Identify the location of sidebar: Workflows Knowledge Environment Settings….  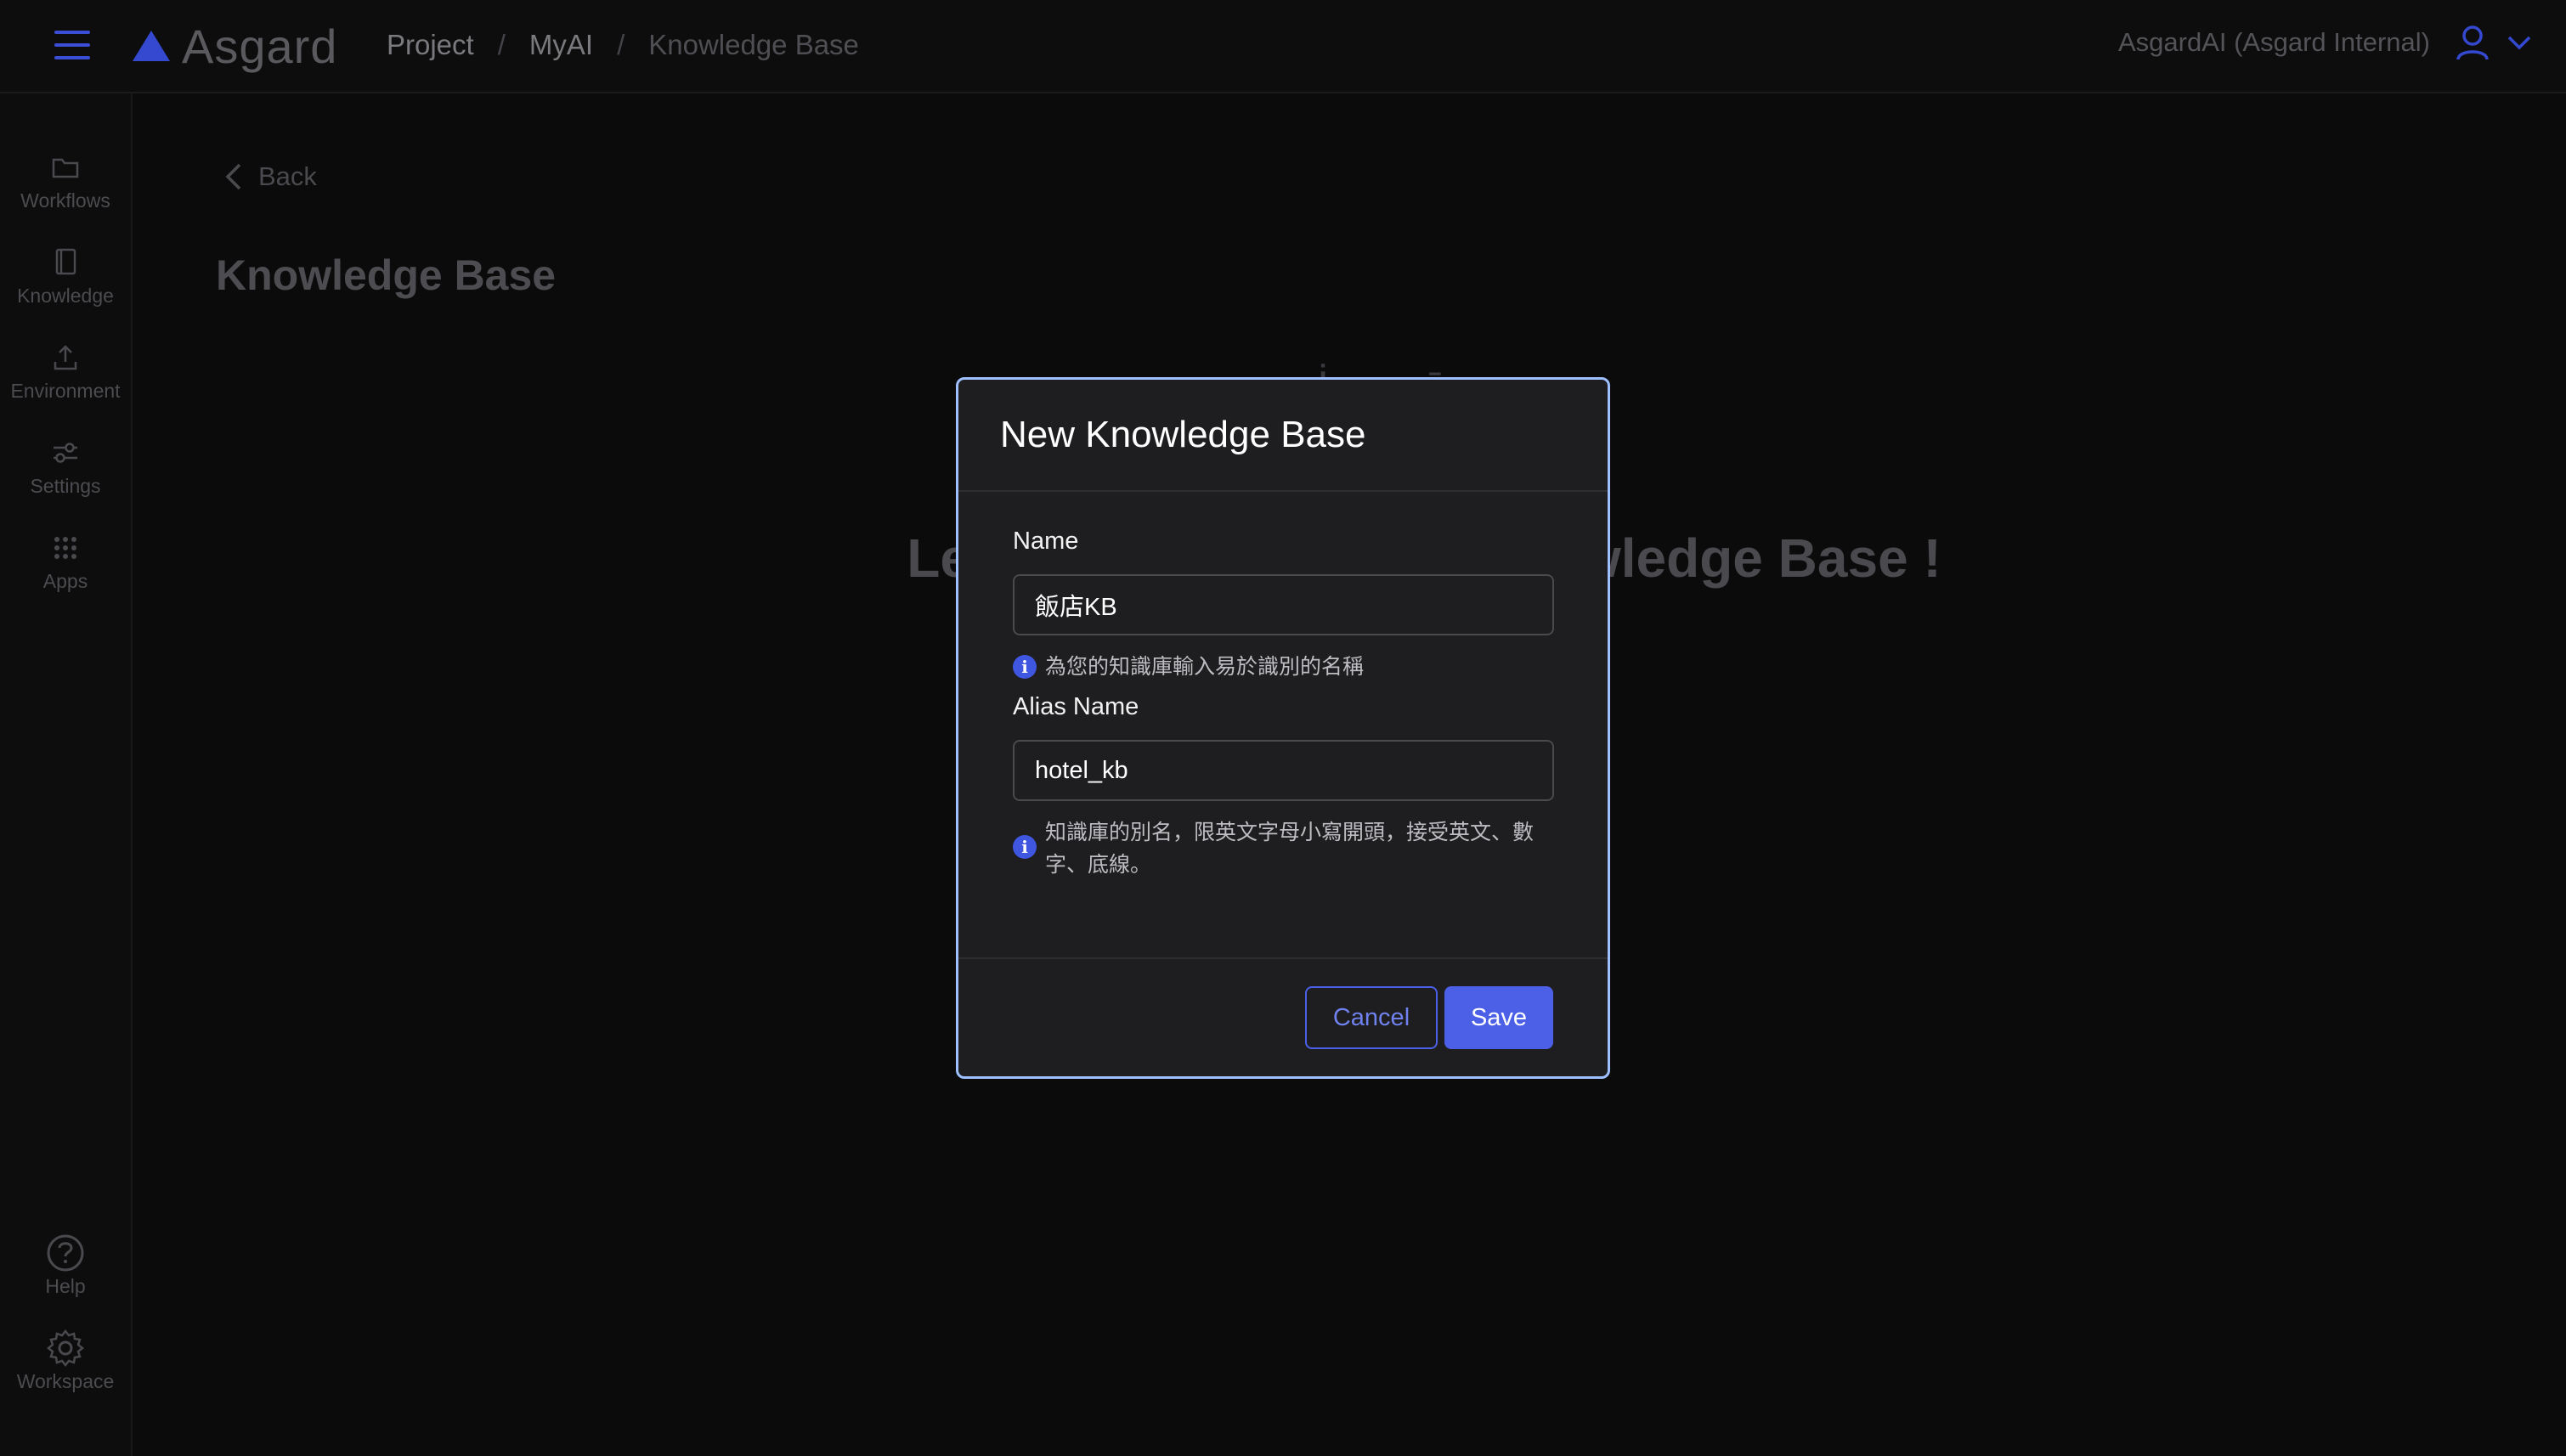
(66, 775).